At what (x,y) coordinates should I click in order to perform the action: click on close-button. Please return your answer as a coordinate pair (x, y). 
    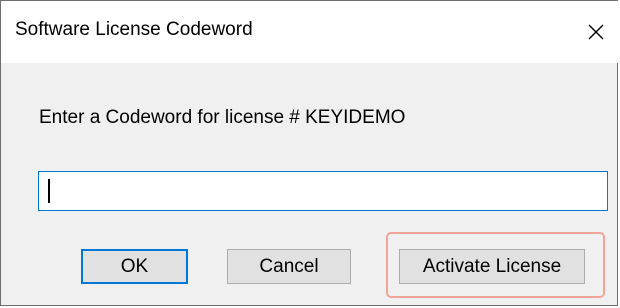
    Looking at the image, I should click on (596, 32).